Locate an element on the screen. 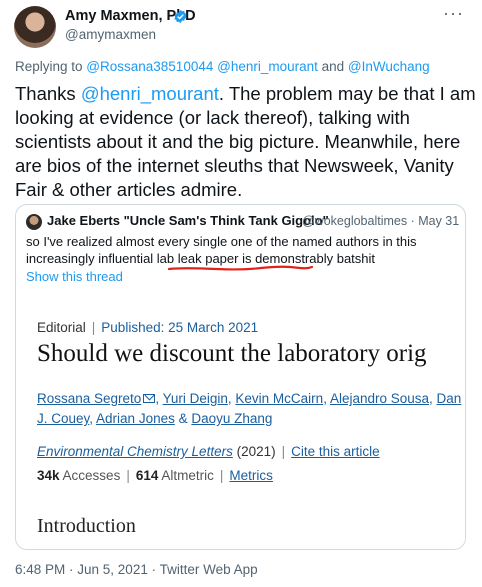 Image resolution: width=482 pixels, height=587 pixels. red-underline-annotation is located at coordinates (240, 268).